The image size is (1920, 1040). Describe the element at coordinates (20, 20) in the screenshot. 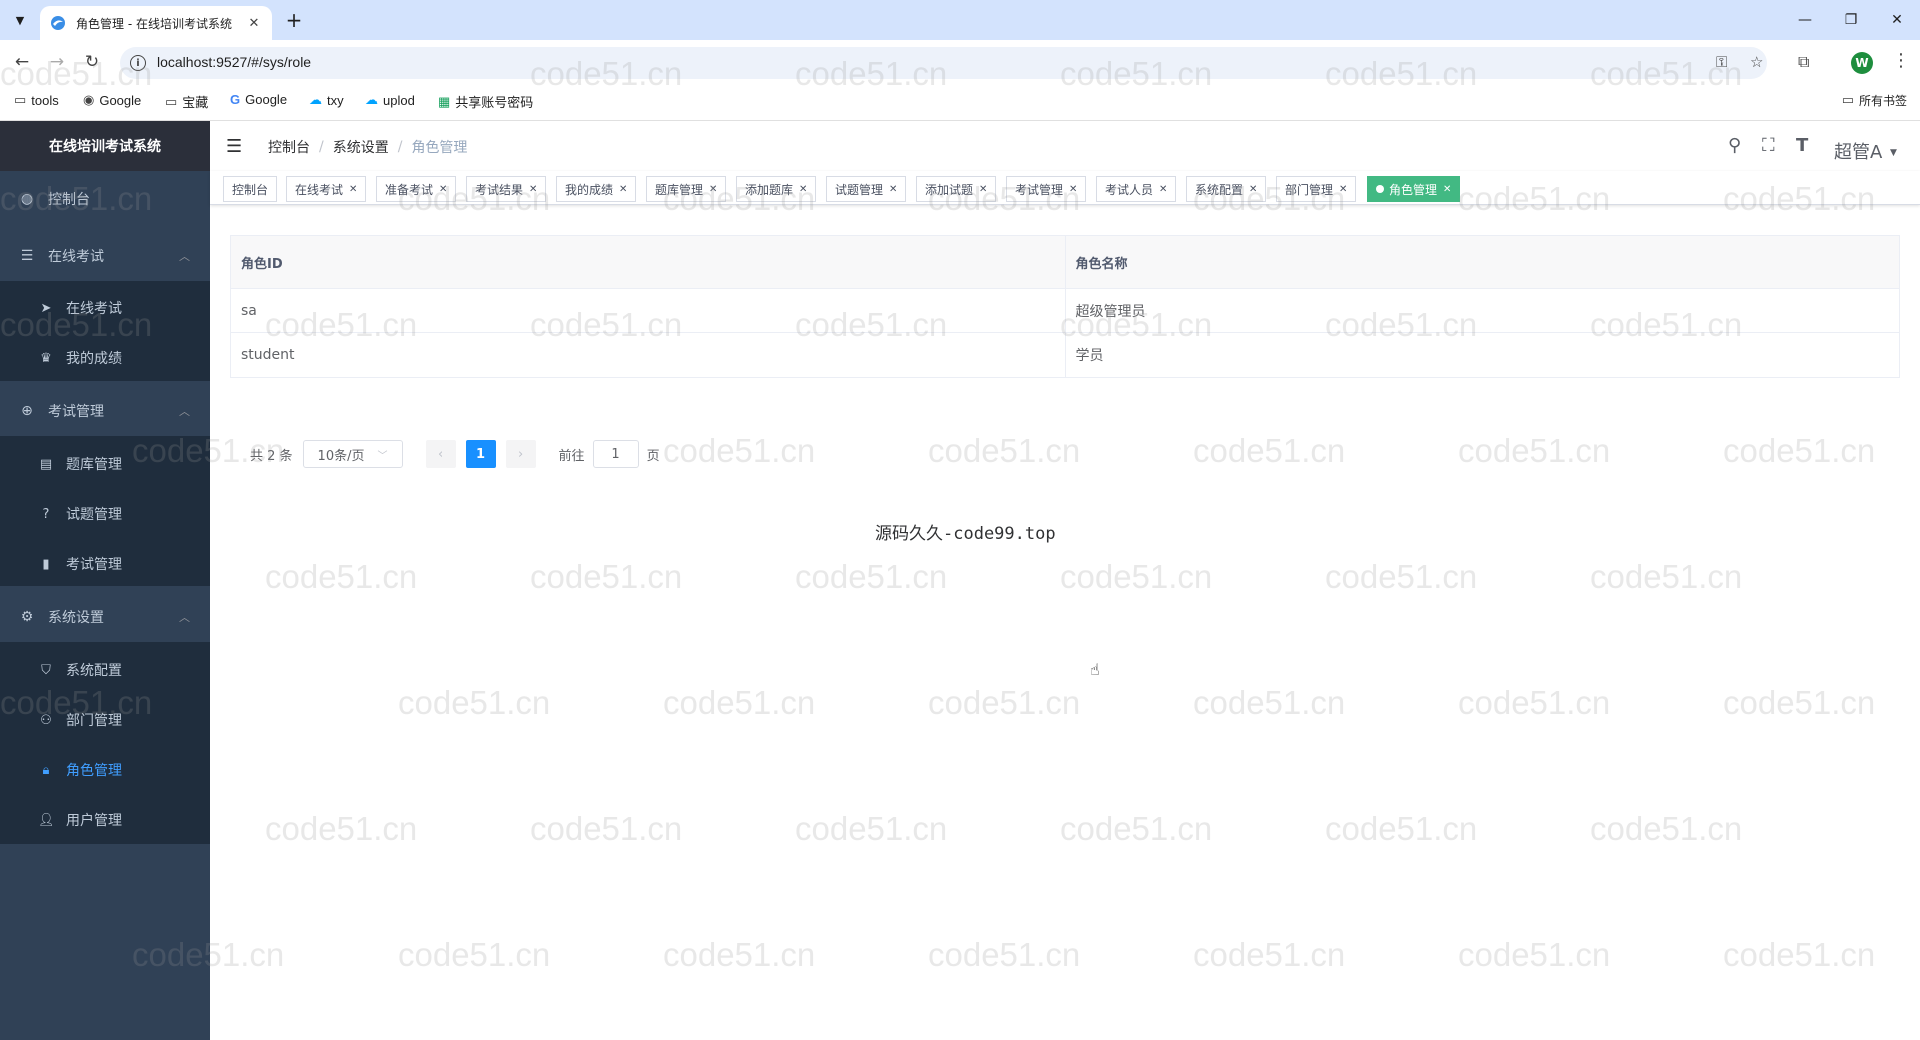

I see `tab-search-button: ▼` at that location.